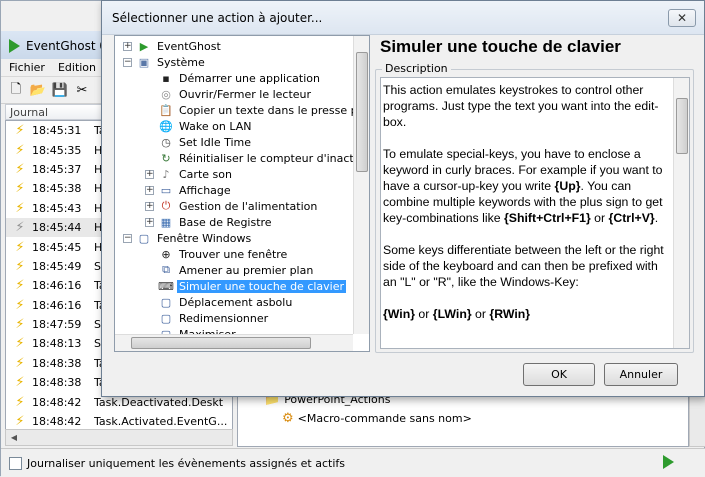 The image size is (705, 477). I want to click on cancel-button: Annuler, so click(641, 374).